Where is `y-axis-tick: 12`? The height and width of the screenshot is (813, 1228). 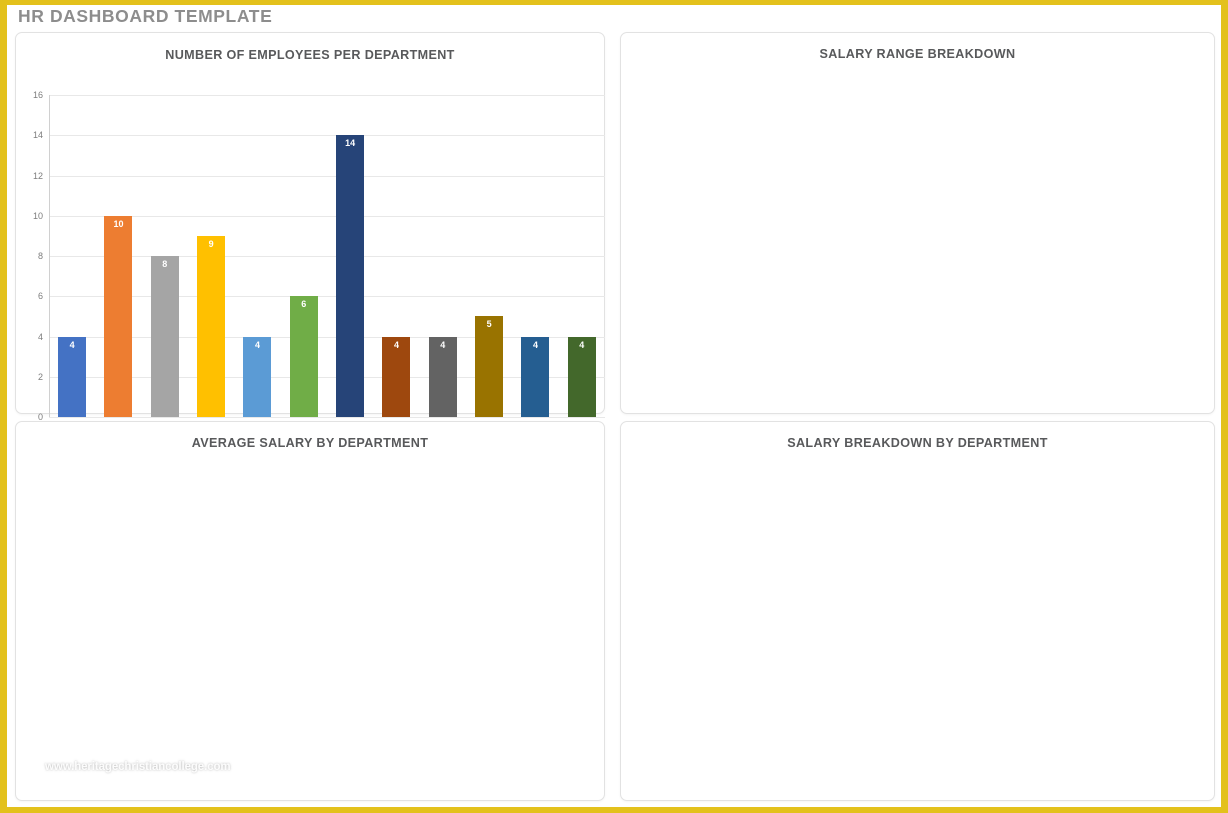
y-axis-tick: 12 is located at coordinates (37, 175).